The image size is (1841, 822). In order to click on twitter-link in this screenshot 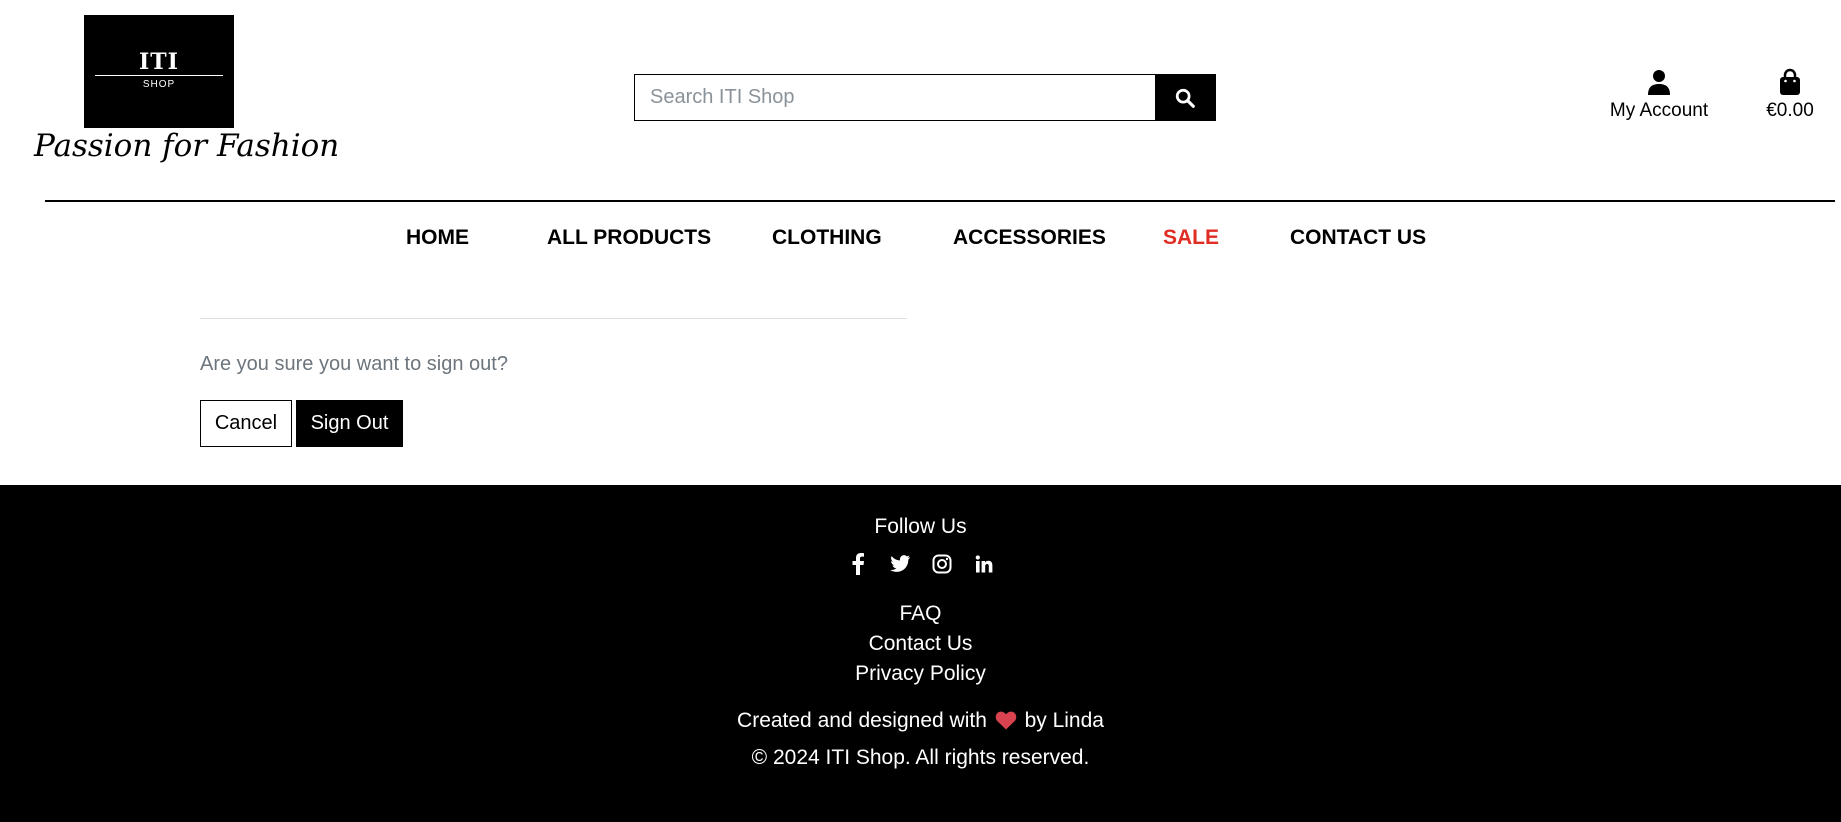, I will do `click(900, 564)`.